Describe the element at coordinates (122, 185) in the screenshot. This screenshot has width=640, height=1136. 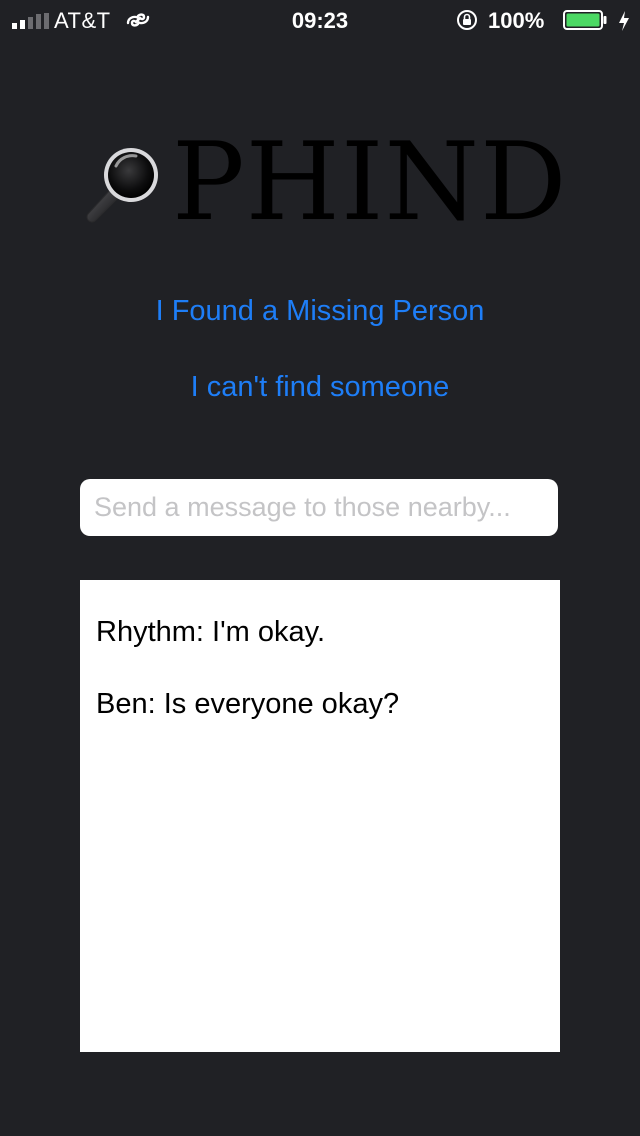
I see `magnifier-icon` at that location.